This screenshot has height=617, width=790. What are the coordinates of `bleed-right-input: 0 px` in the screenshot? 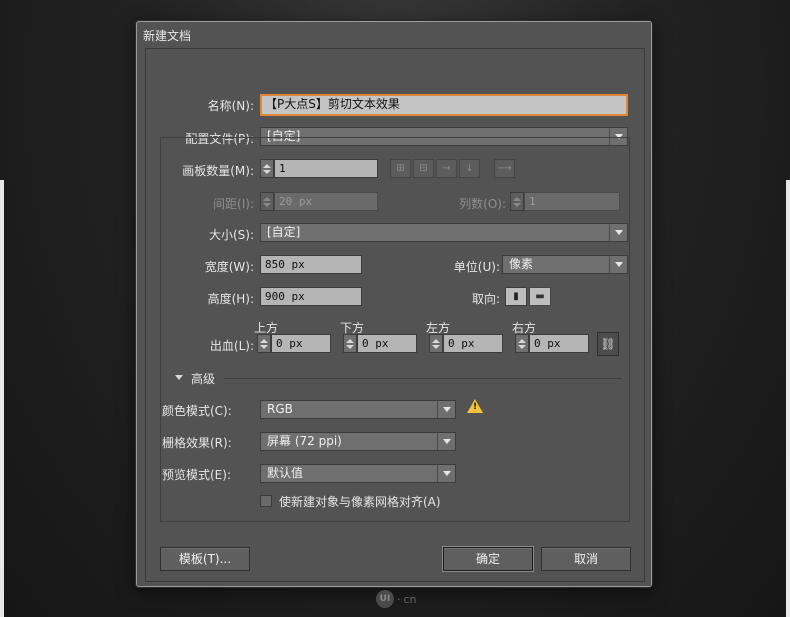 It's located at (559, 343).